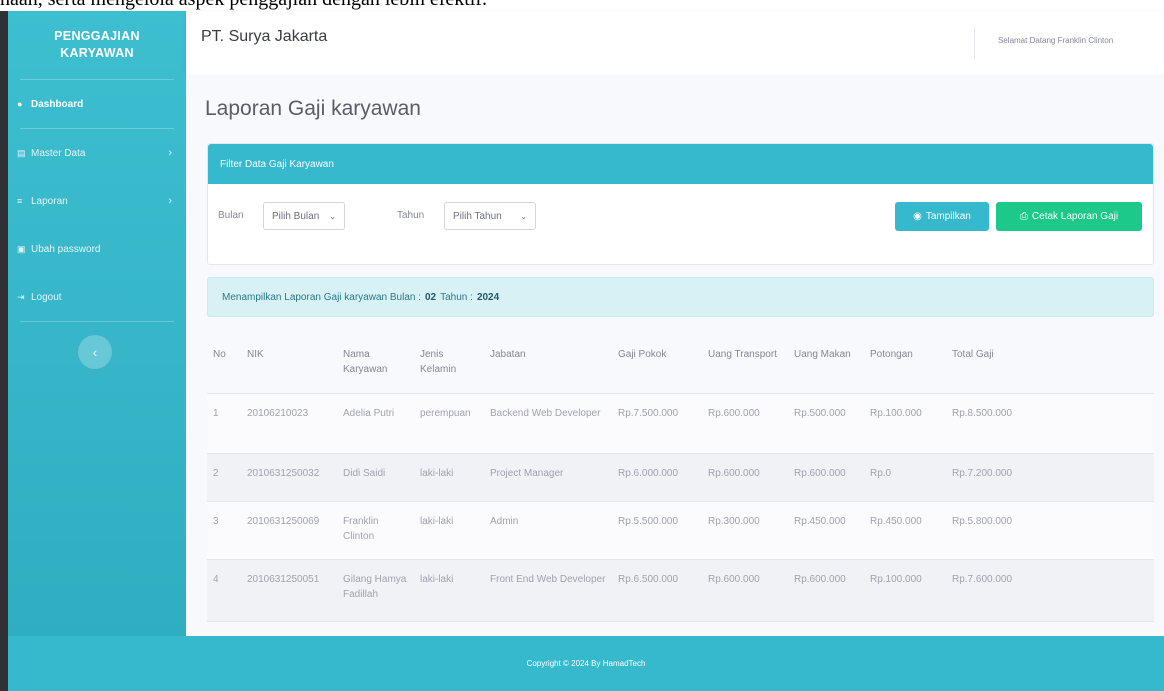 The width and height of the screenshot is (1164, 691). Describe the element at coordinates (982, 413) in the screenshot. I see `table-cell: Rp.8.500.000` at that location.